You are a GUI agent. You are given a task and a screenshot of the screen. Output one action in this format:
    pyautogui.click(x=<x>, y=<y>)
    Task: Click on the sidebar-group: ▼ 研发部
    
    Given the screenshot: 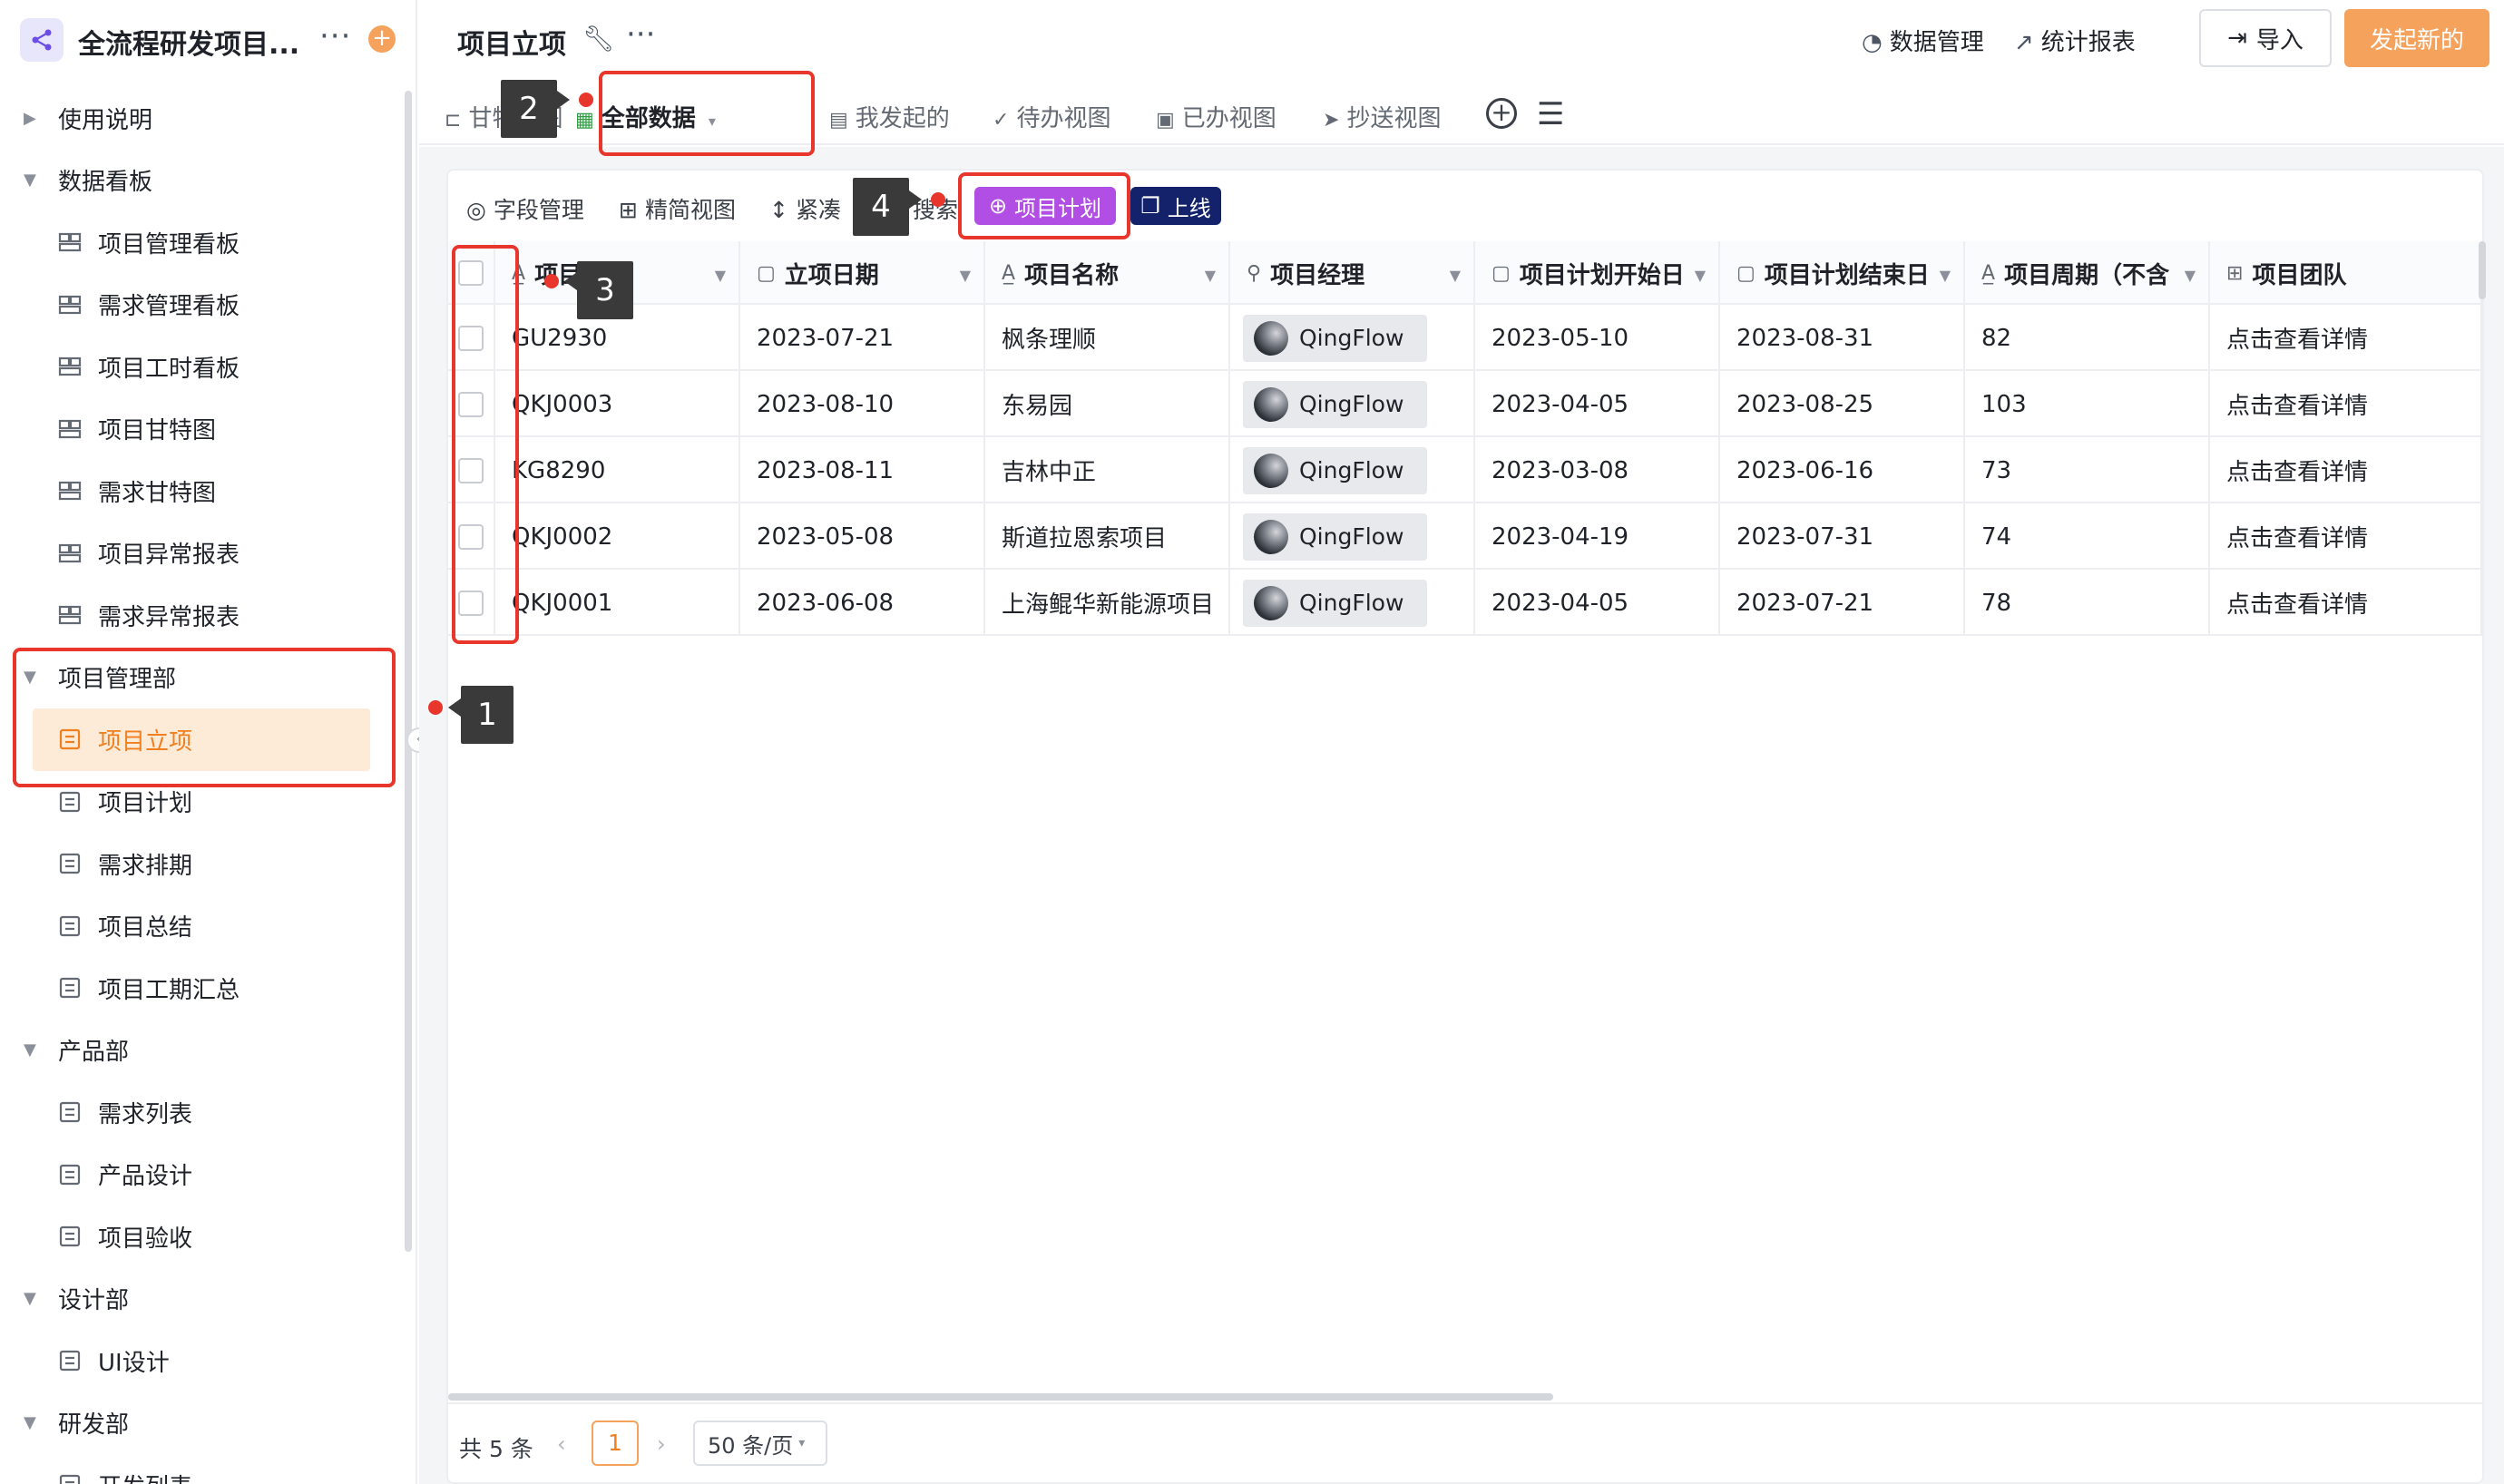 What is the action you would take?
    pyautogui.click(x=204, y=1423)
    